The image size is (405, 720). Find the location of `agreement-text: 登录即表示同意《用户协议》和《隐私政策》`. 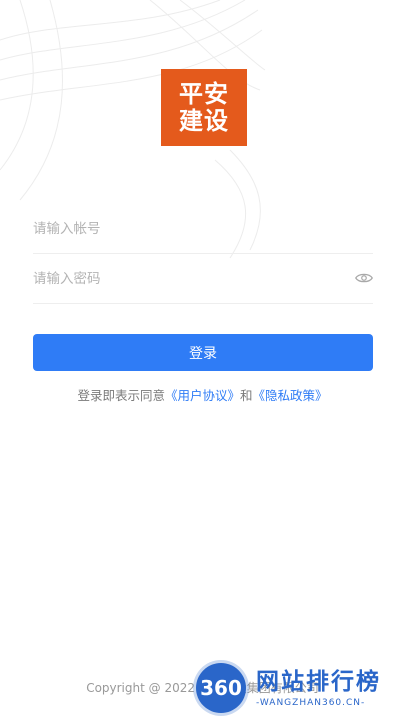

agreement-text: 登录即表示同意《用户协议》和《隐私政策》 is located at coordinates (202, 394).